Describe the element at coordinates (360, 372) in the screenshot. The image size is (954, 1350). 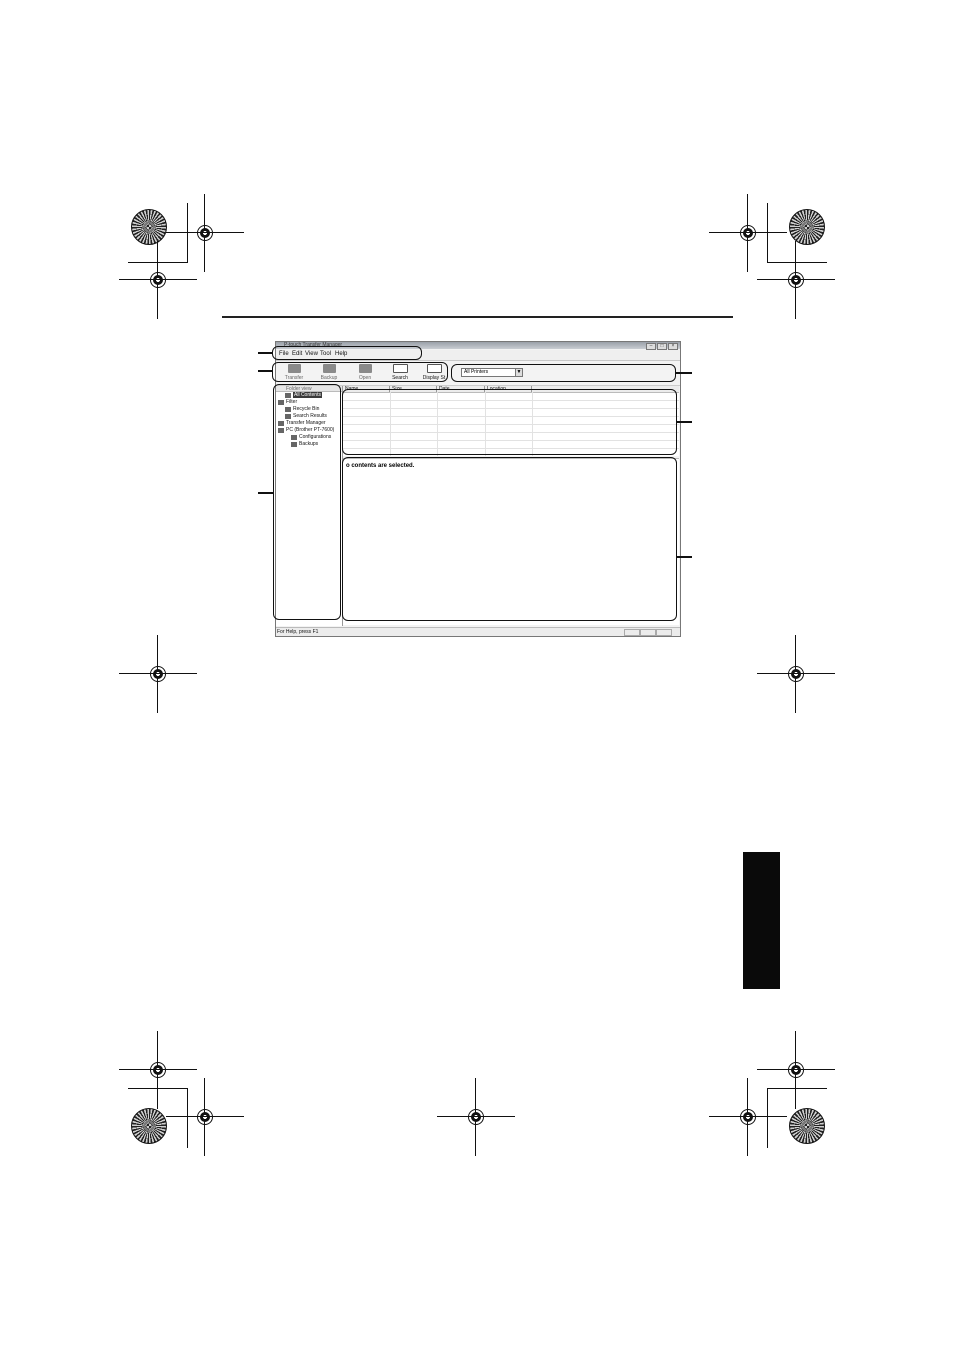
I see `callout-toolbar` at that location.